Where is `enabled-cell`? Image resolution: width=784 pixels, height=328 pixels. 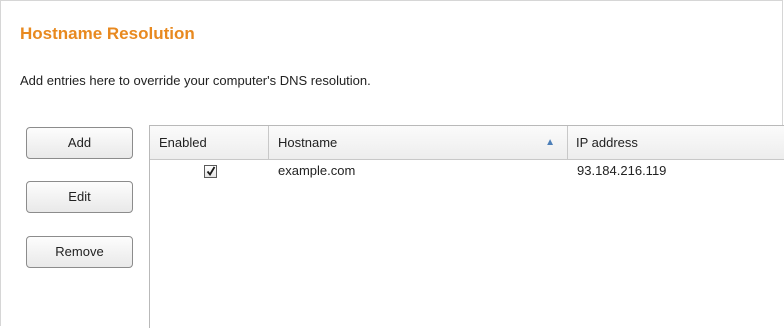 enabled-cell is located at coordinates (209, 173).